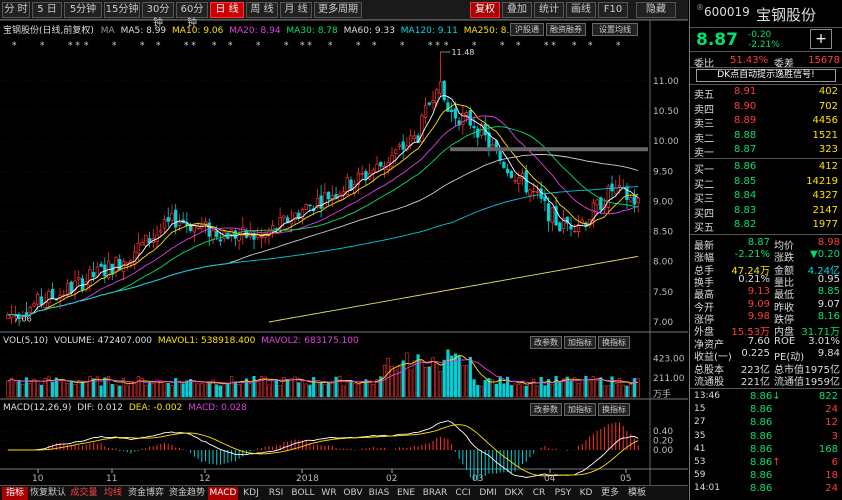 Image resolution: width=842 pixels, height=500 pixels. What do you see at coordinates (821, 39) in the screenshot?
I see `add-watchlist-button: +` at bounding box center [821, 39].